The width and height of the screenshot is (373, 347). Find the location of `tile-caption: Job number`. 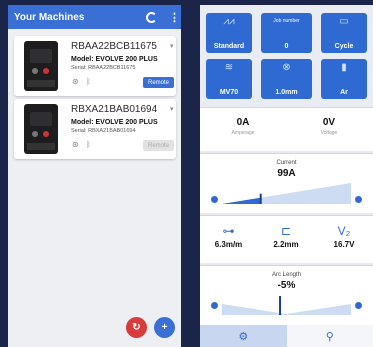

tile-caption: Job number is located at coordinates (286, 21).